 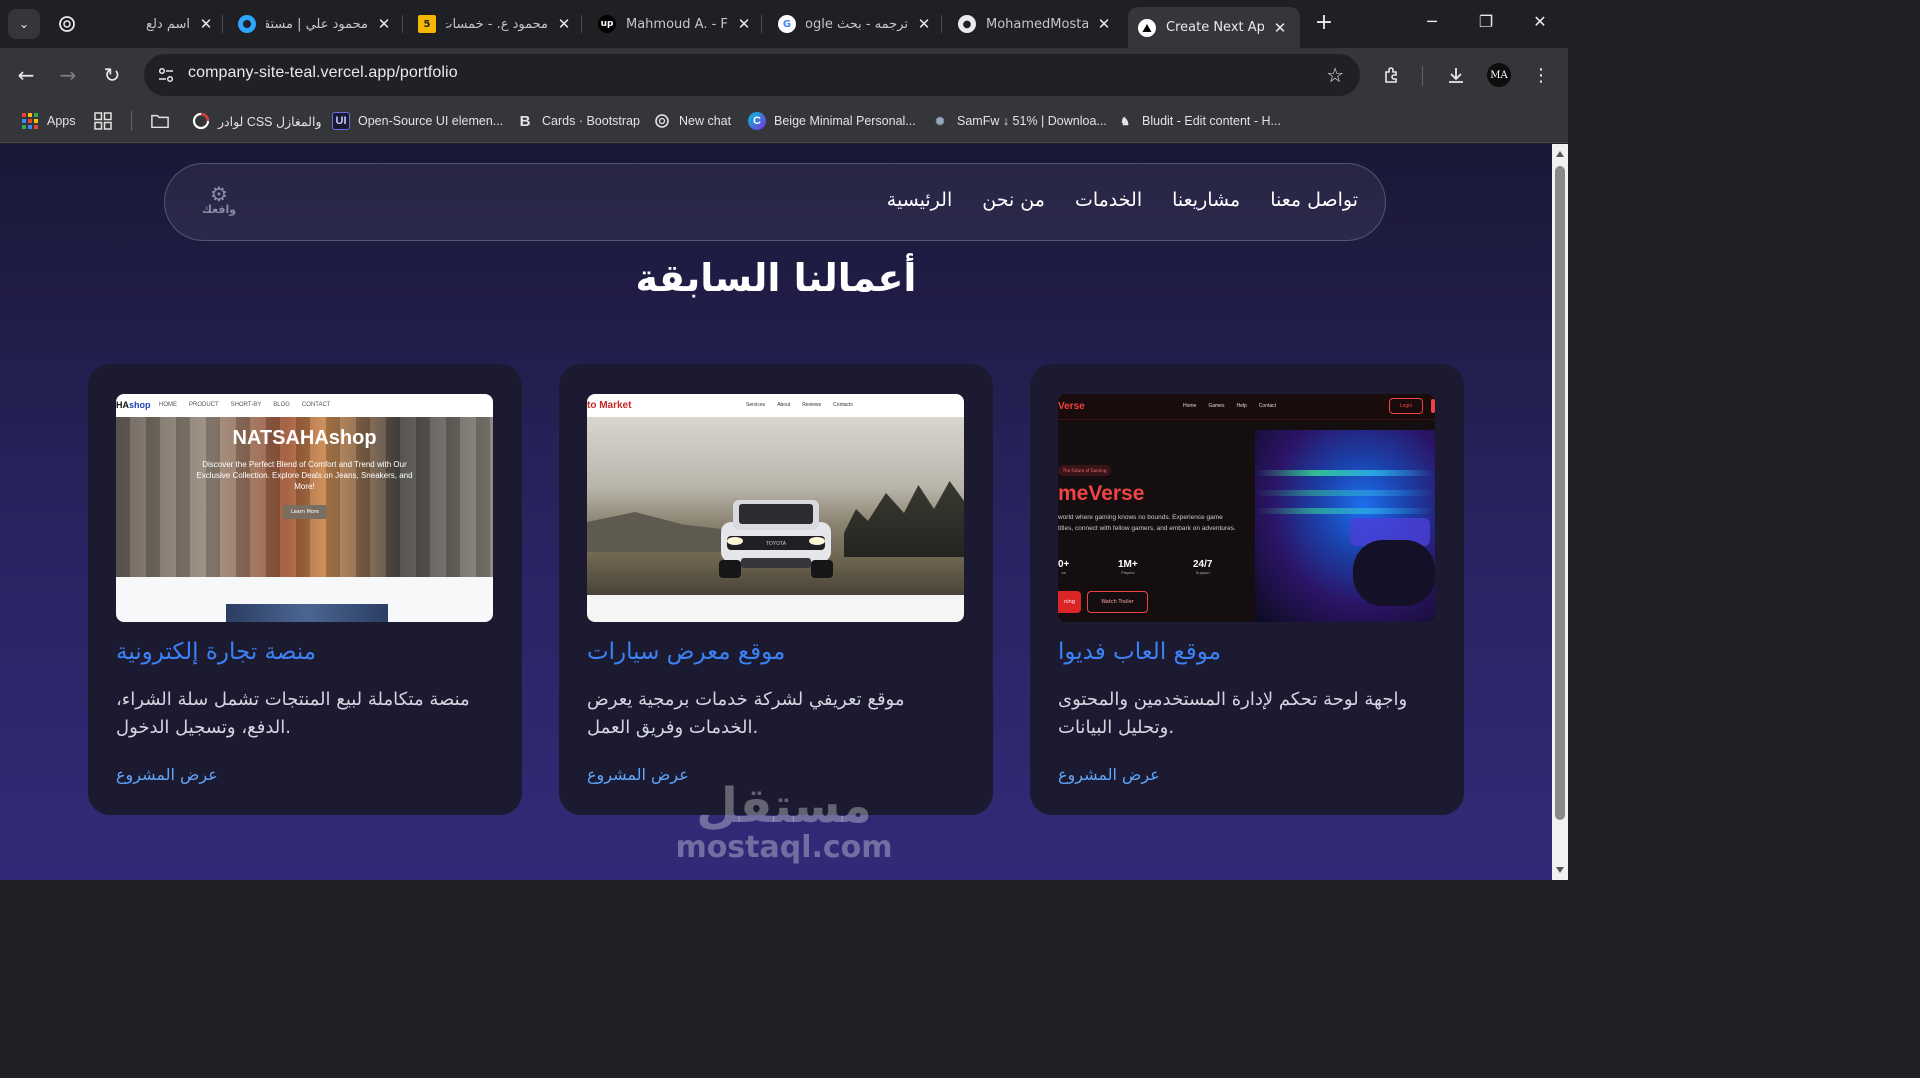 I want to click on tab-title: محمود علي | مستقل, so click(x=317, y=24).